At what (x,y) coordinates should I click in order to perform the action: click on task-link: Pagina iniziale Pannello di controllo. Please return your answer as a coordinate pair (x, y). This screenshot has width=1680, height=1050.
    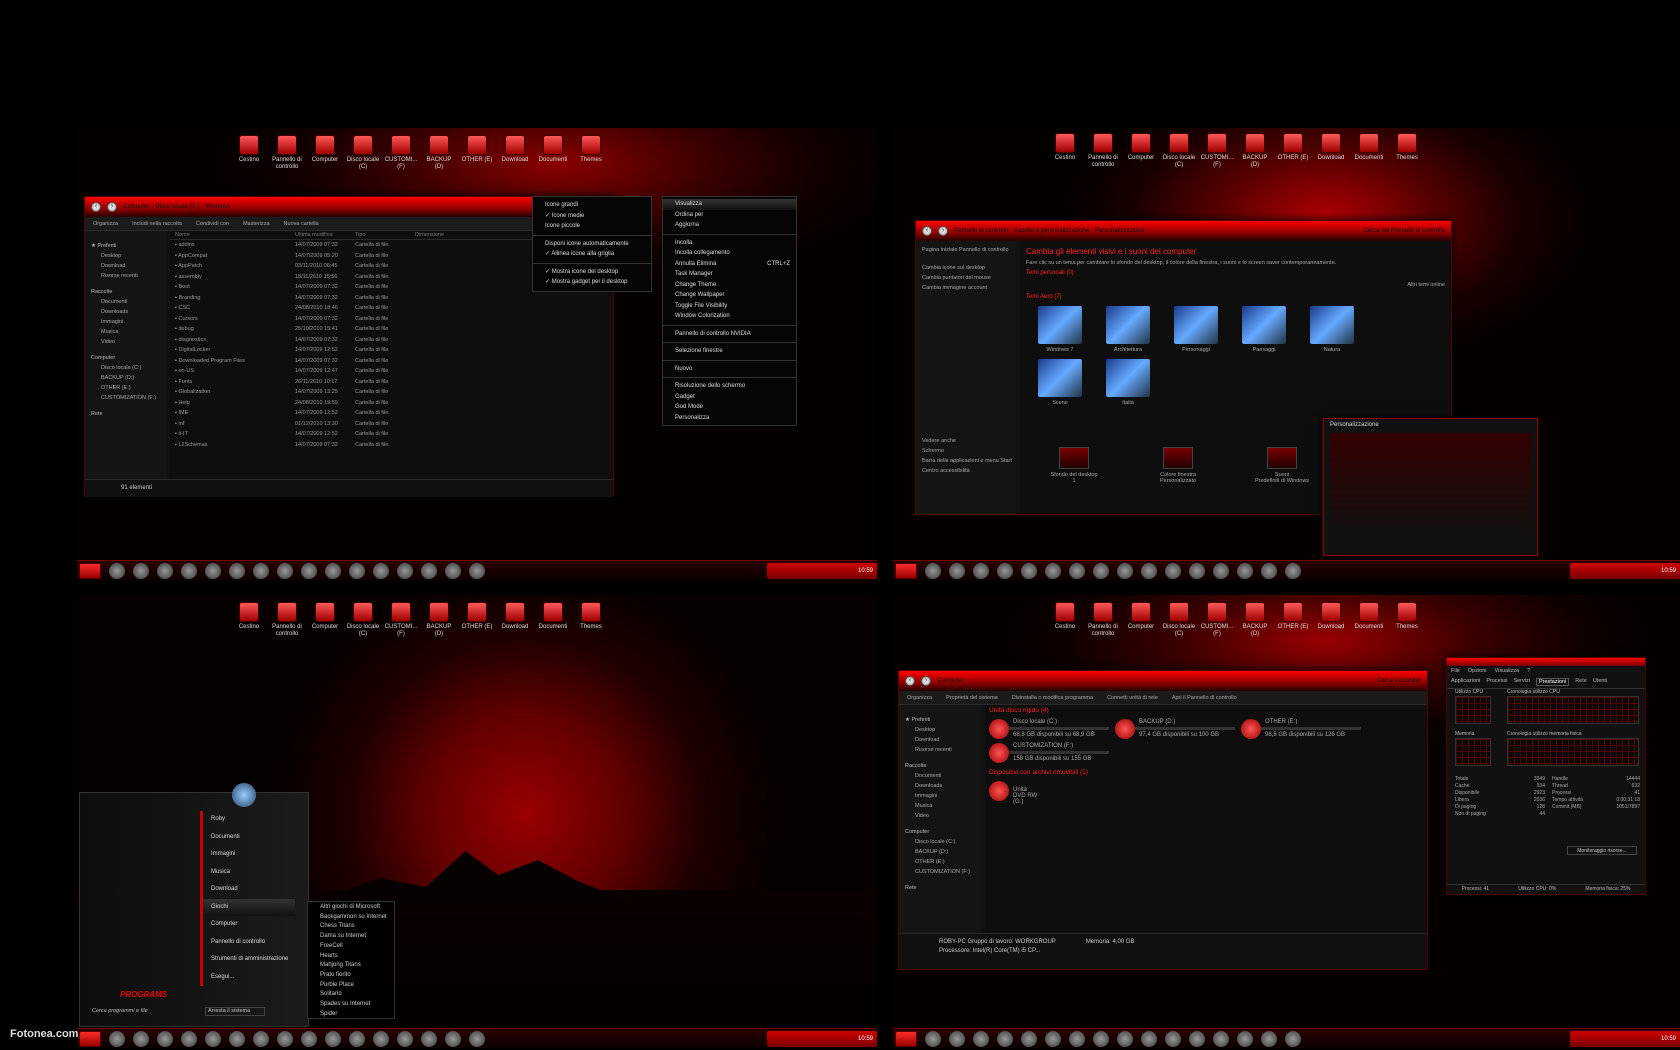
    Looking at the image, I should click on (966, 250).